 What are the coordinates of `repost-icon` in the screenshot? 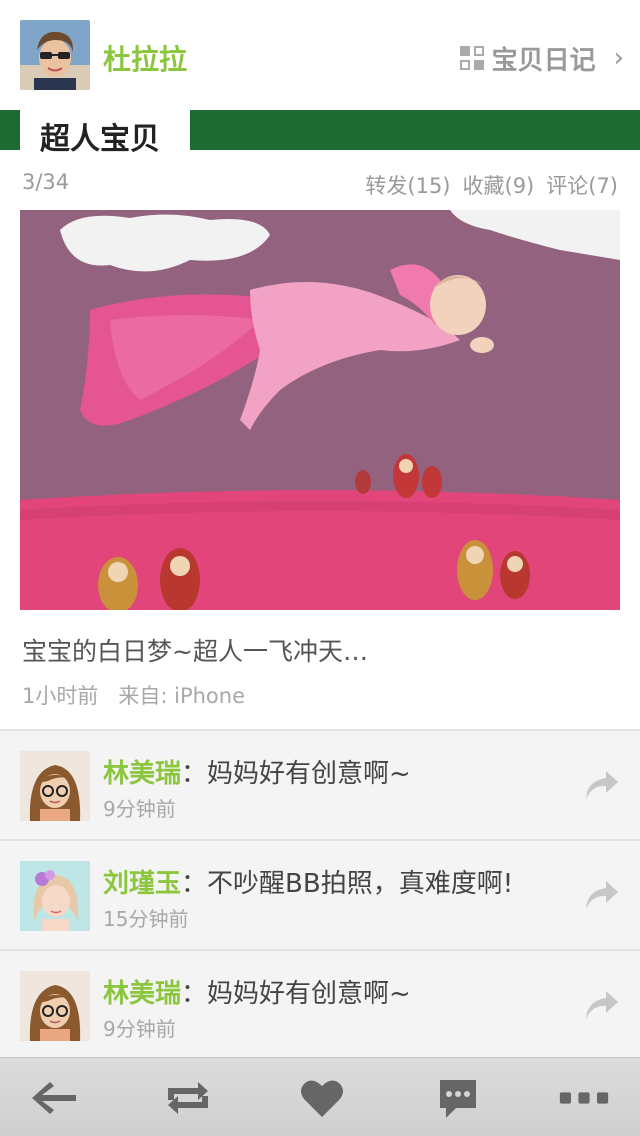 It's located at (188, 1098).